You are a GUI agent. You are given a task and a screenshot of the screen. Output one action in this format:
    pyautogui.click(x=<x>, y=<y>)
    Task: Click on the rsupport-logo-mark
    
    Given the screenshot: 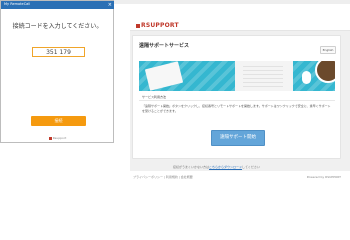 What is the action you would take?
    pyautogui.click(x=50, y=138)
    